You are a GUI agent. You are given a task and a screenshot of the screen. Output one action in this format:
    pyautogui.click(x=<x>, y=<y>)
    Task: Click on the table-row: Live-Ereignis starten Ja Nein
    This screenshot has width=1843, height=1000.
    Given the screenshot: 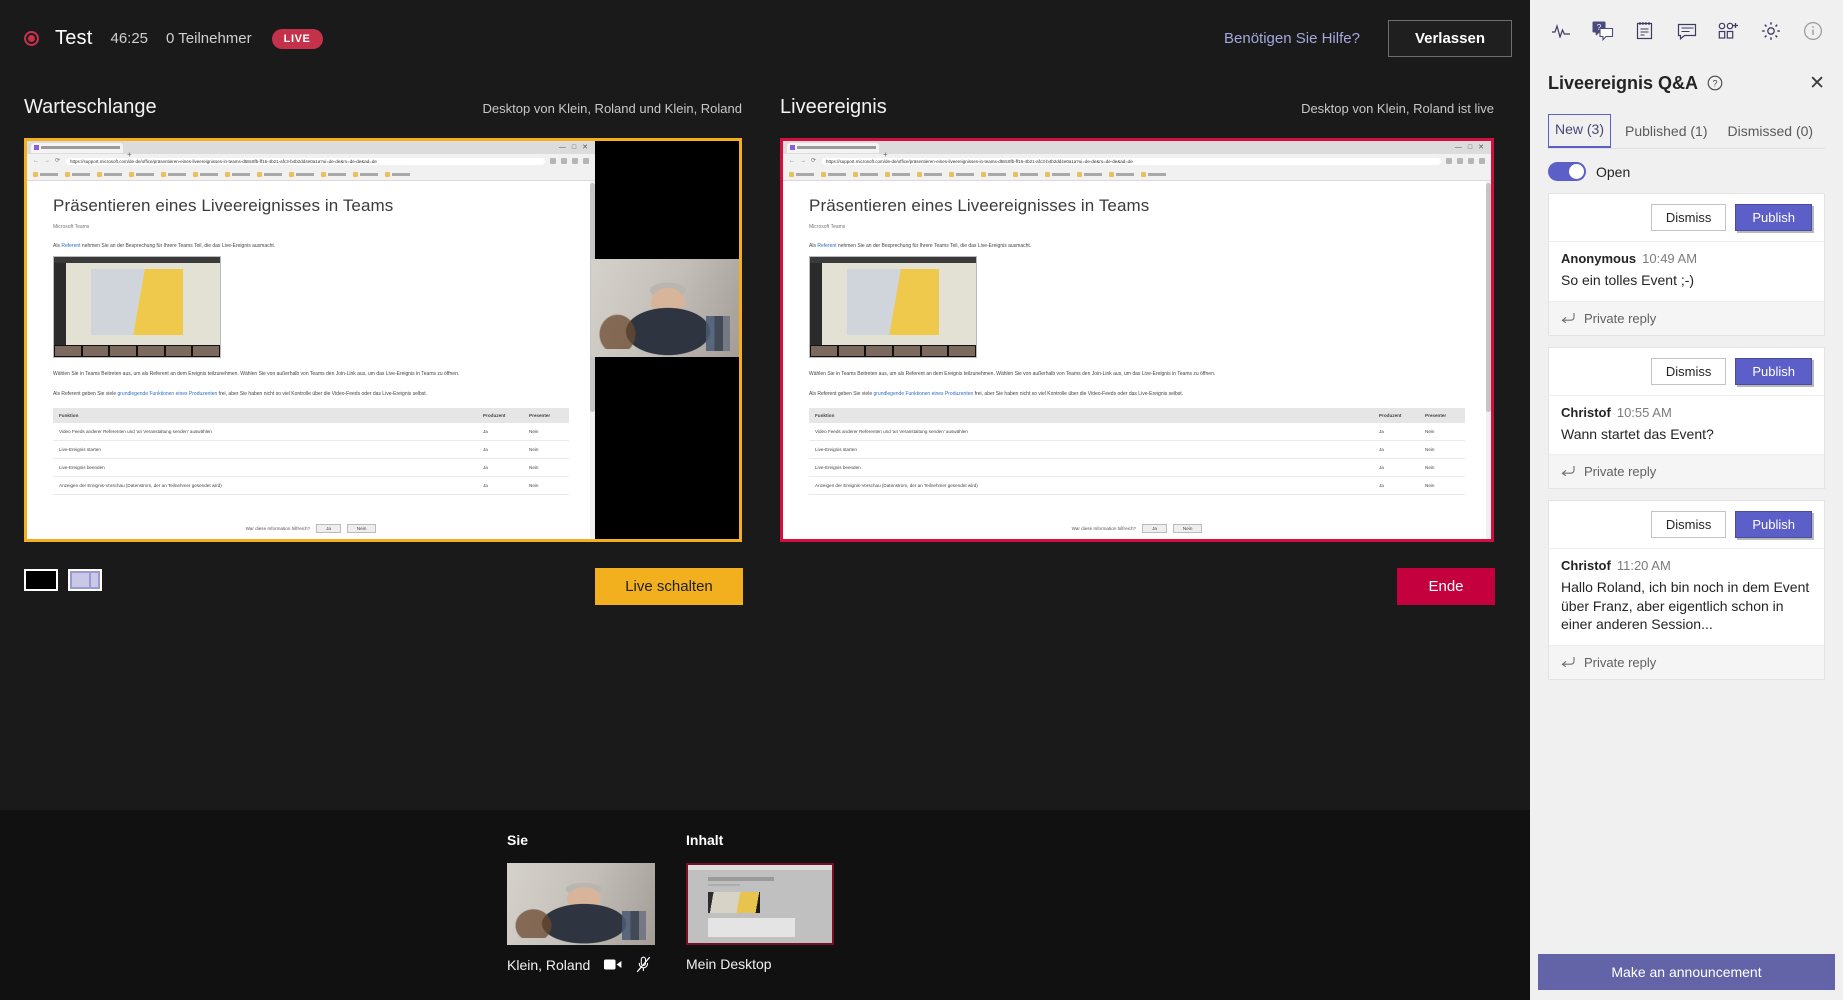 What is the action you would take?
    pyautogui.click(x=1137, y=450)
    